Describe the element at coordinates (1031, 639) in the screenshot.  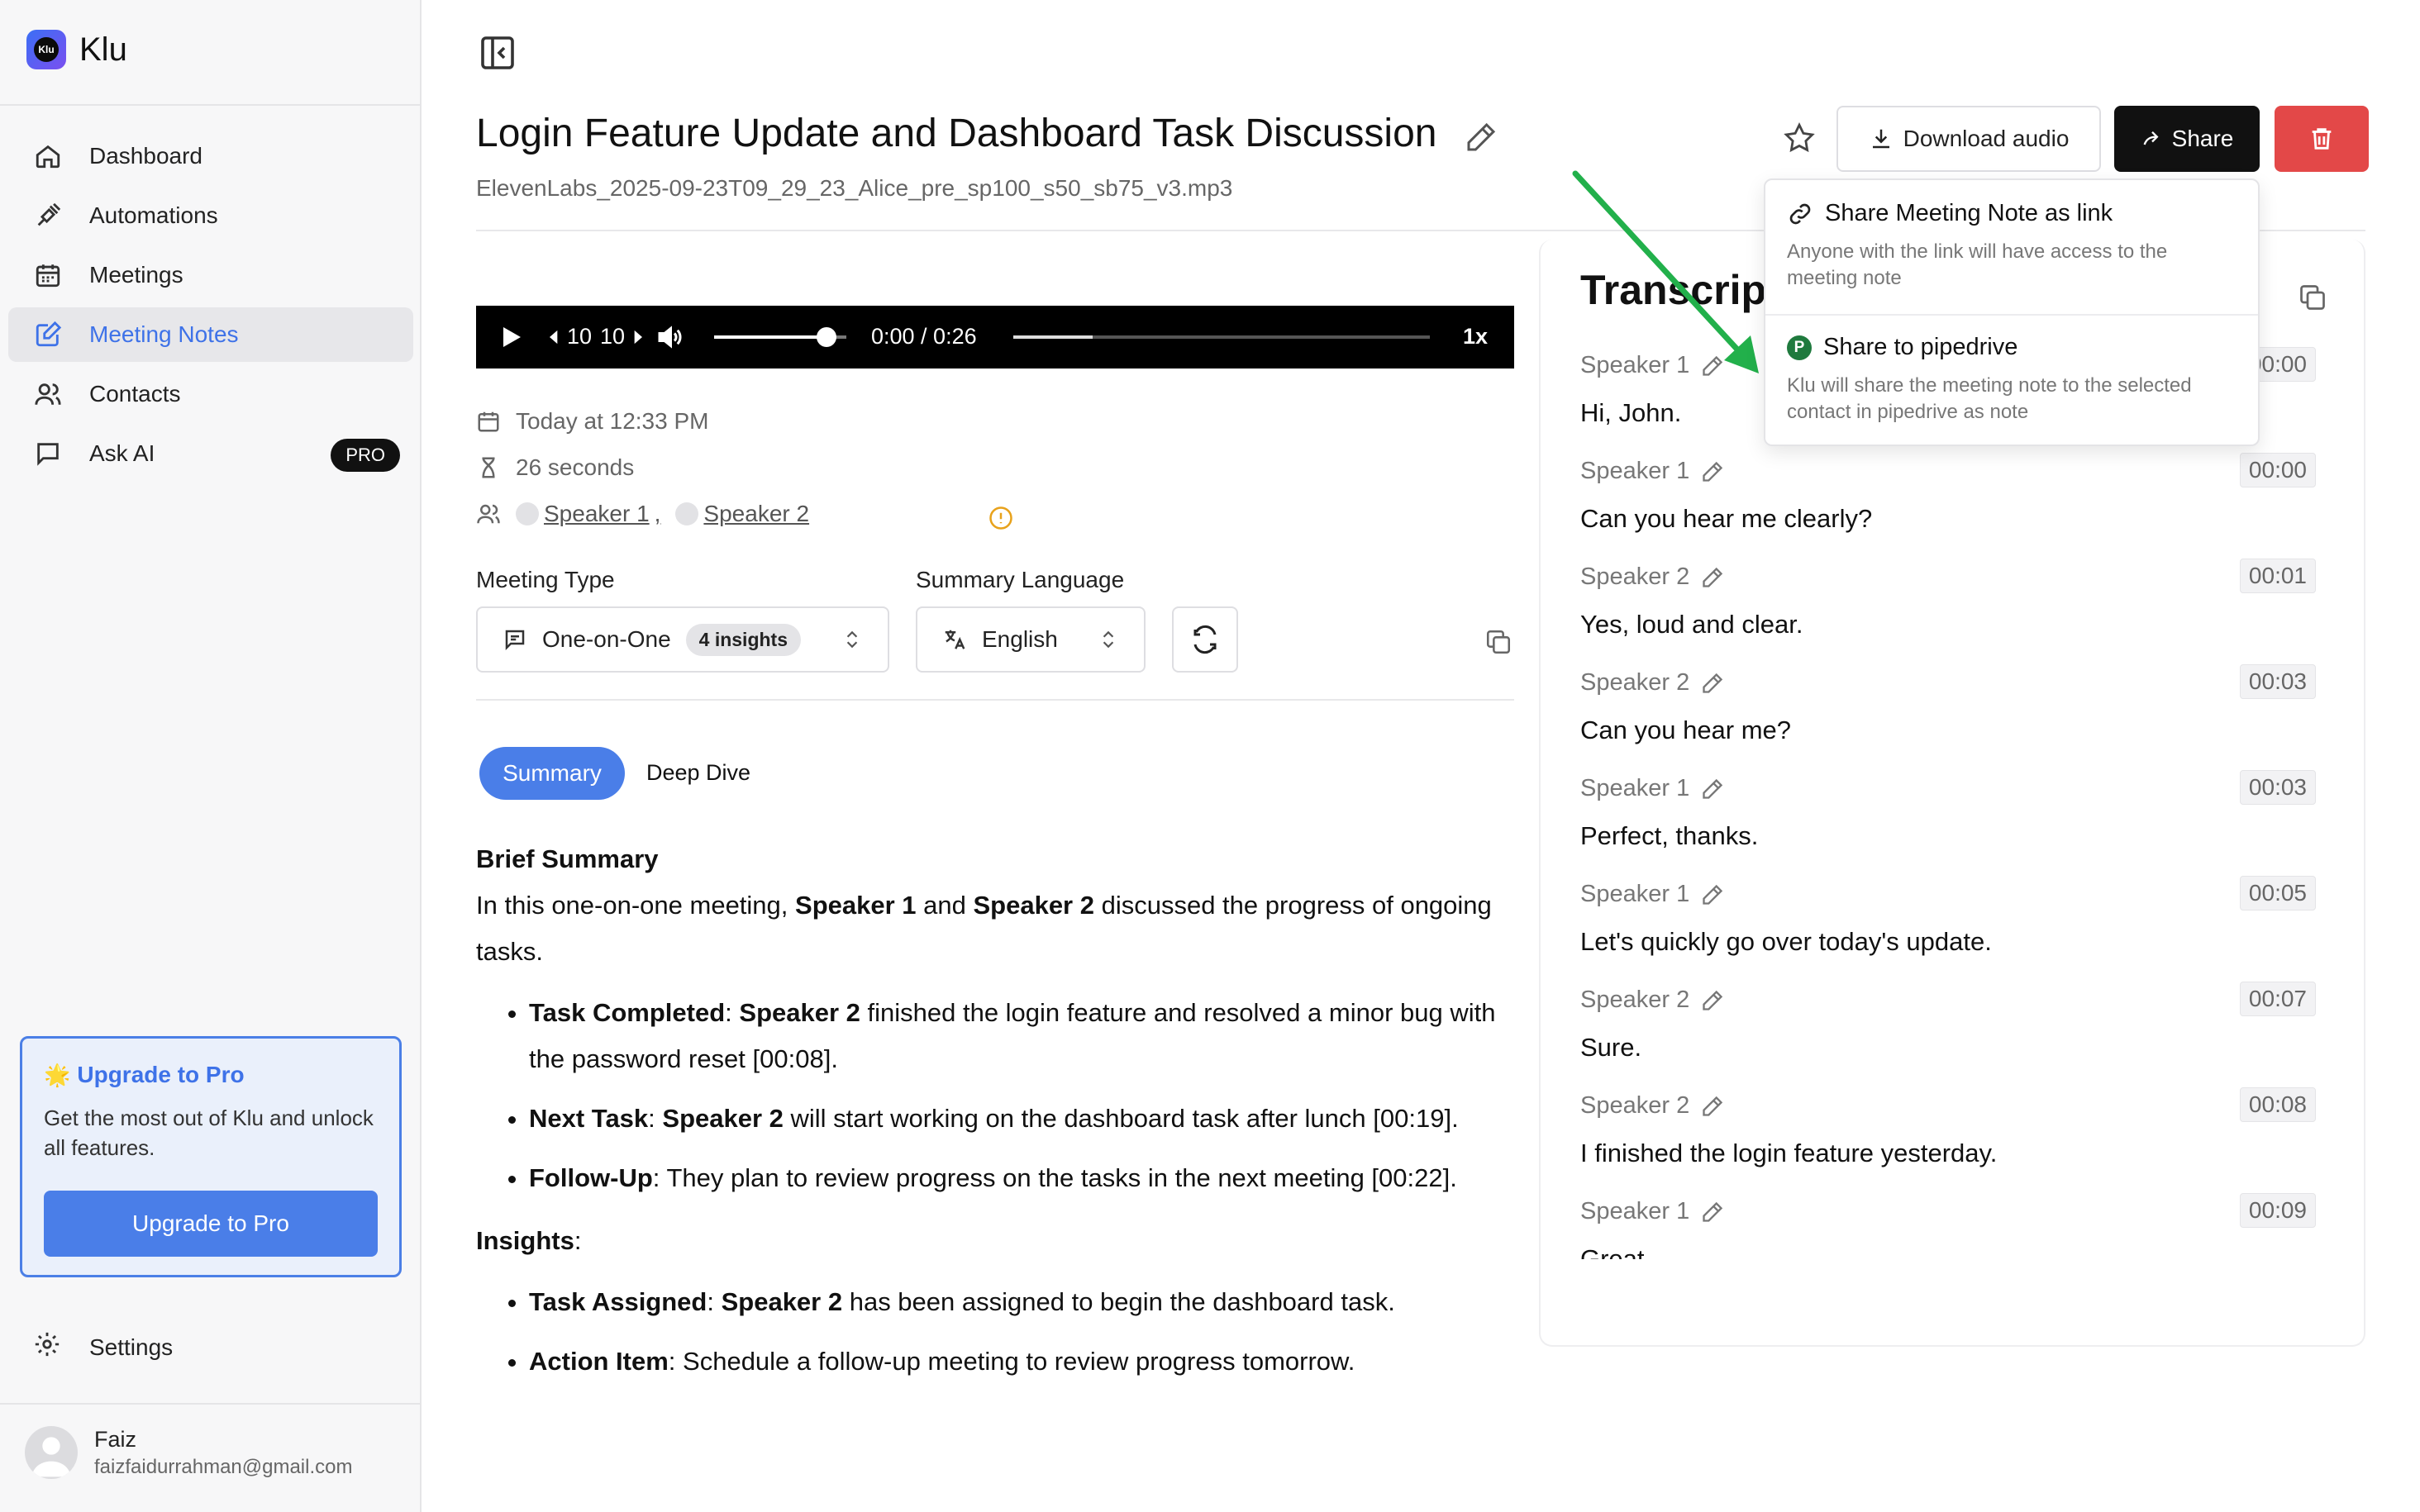
I see `summary-language-select: English` at that location.